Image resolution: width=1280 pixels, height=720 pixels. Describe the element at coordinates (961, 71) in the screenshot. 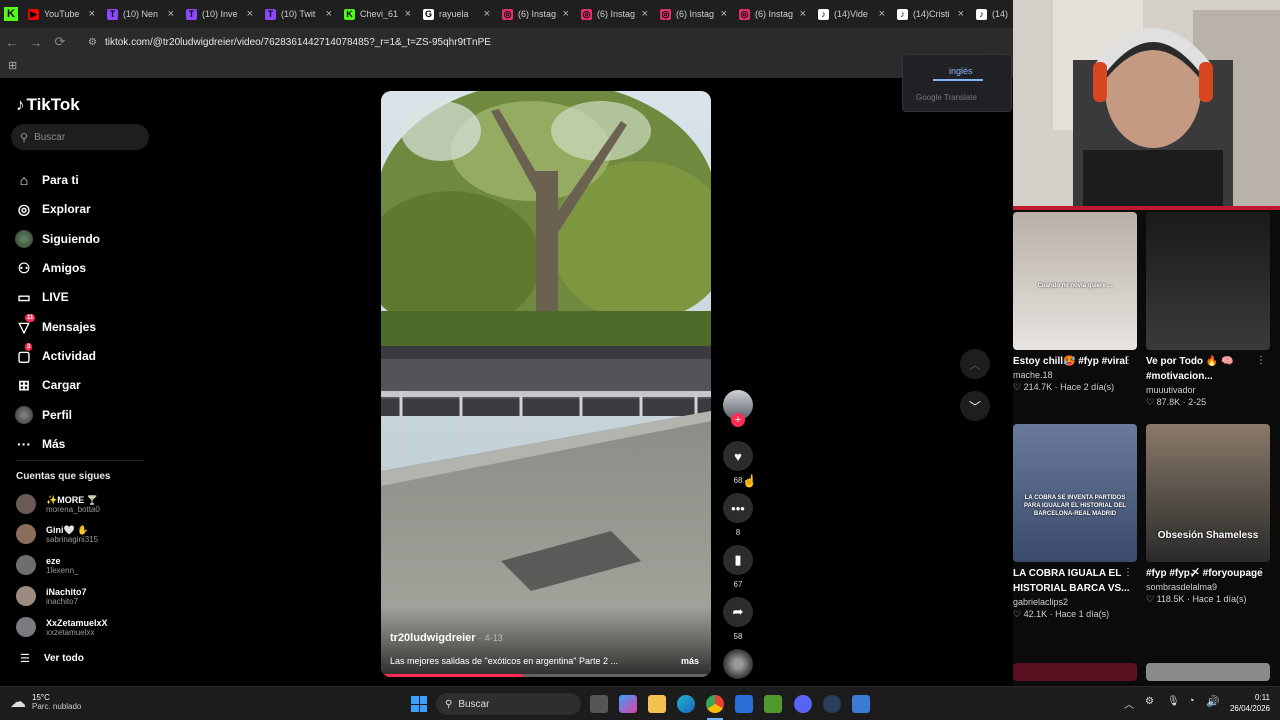

I see `translate-language: inglés` at that location.